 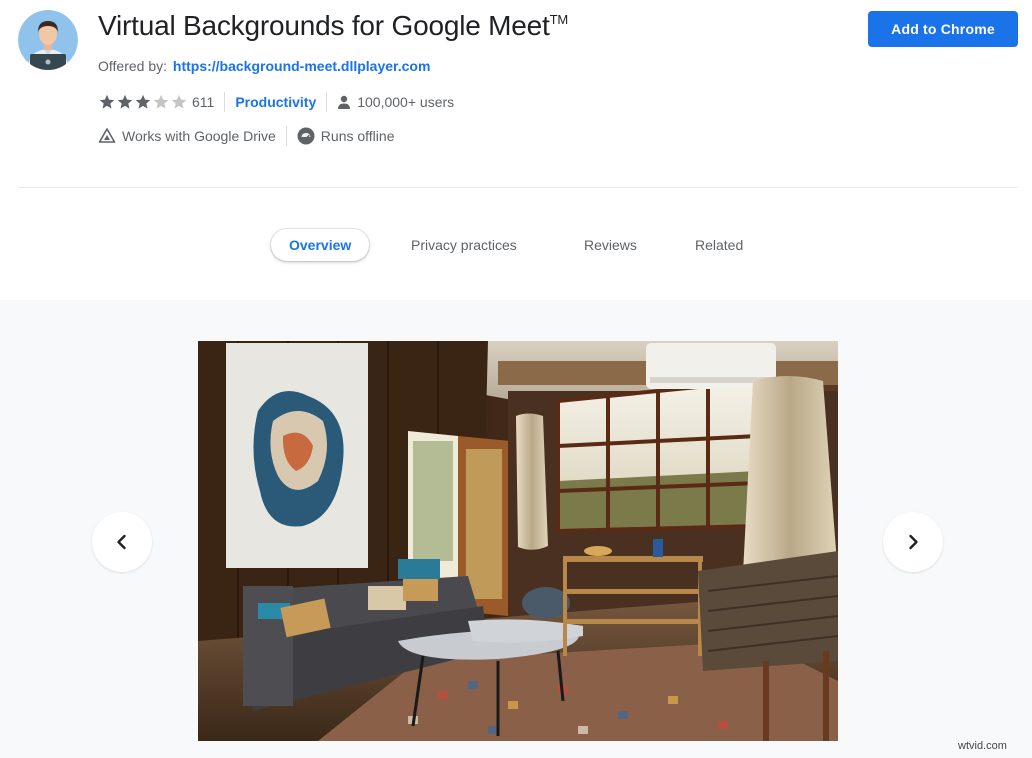 I want to click on header-divider, so click(x=518, y=187).